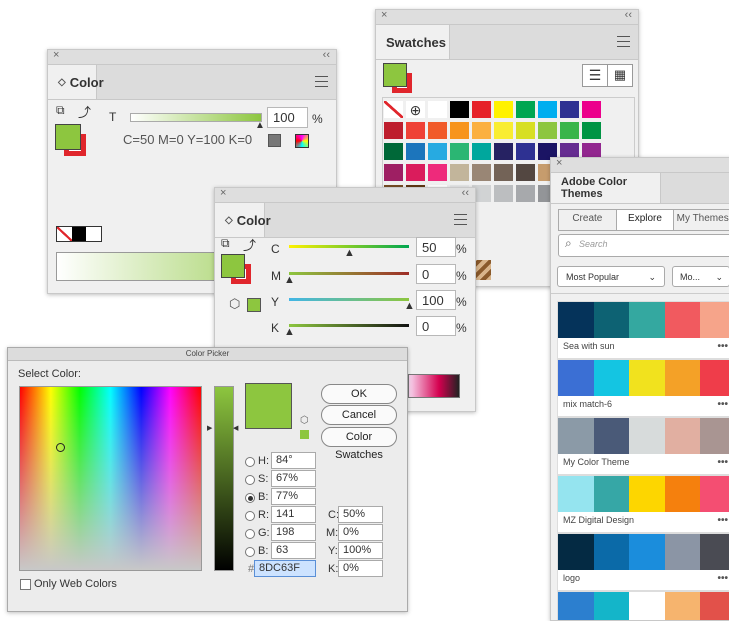 This screenshot has width=729, height=621. I want to click on list-view-icon: ☰, so click(595, 75).